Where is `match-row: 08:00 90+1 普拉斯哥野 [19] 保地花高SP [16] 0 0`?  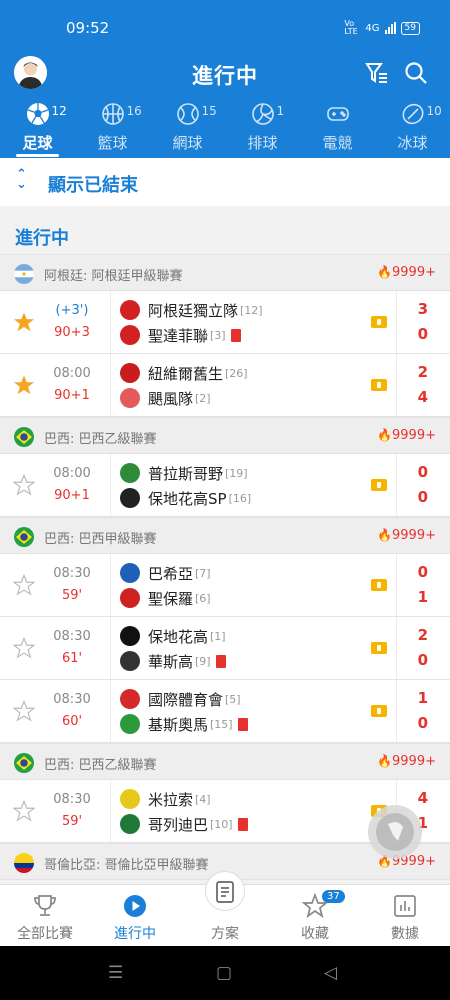
match-row: 08:00 90+1 普拉斯哥野 [19] 保地花高SP [16] 0 0 is located at coordinates (225, 485).